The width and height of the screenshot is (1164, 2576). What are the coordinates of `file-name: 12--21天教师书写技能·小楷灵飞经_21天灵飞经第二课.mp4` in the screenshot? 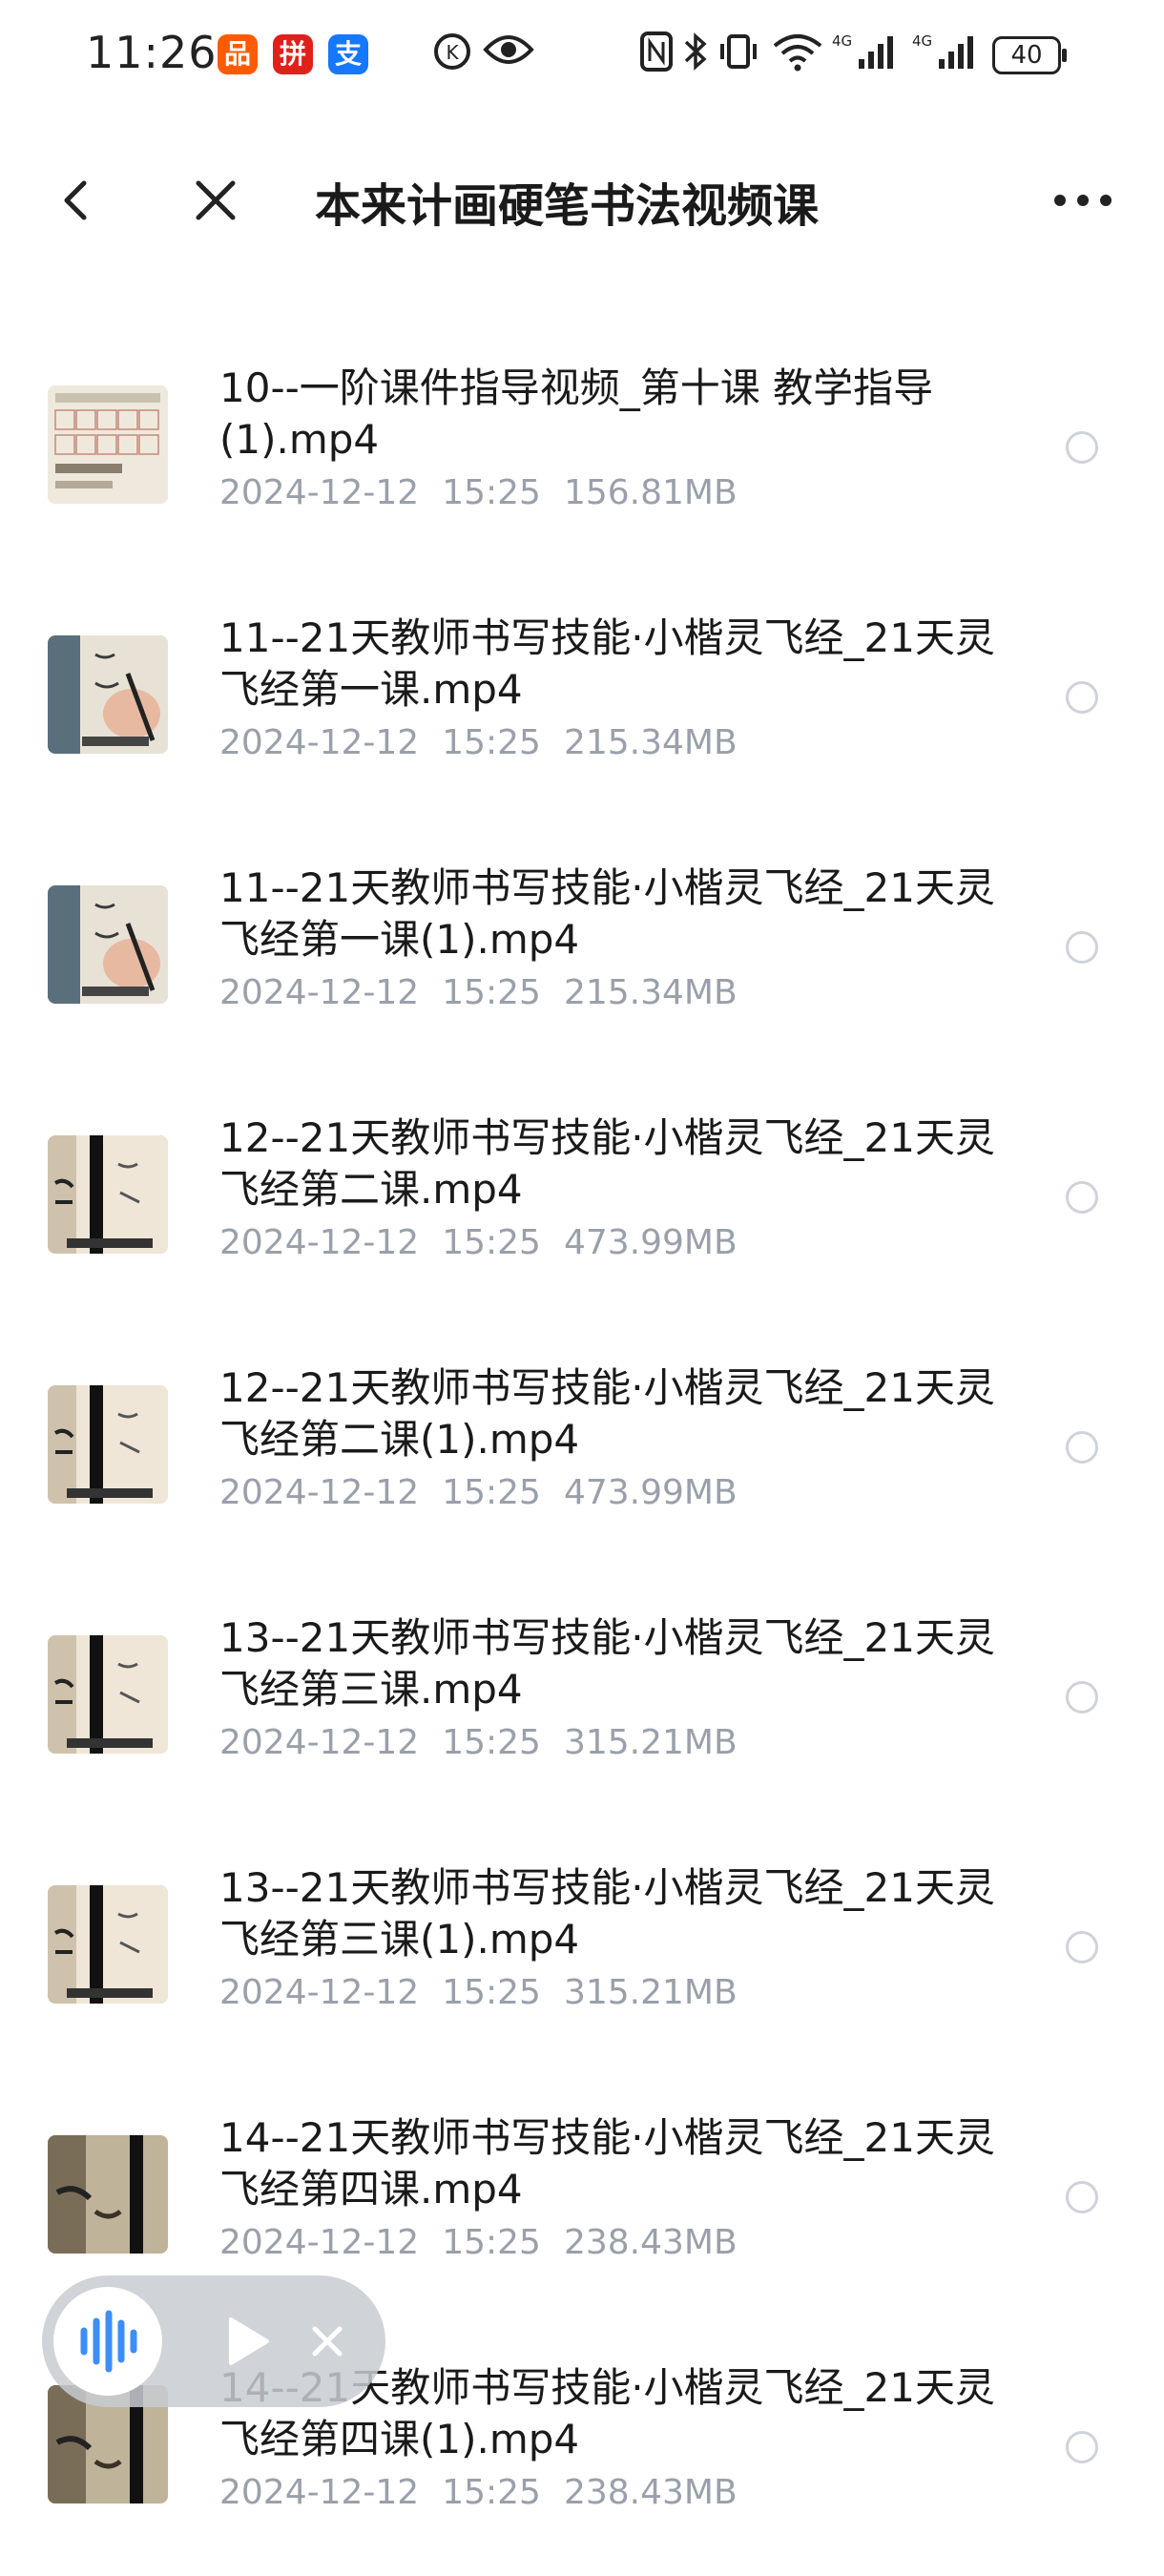 It's located at (607, 1163).